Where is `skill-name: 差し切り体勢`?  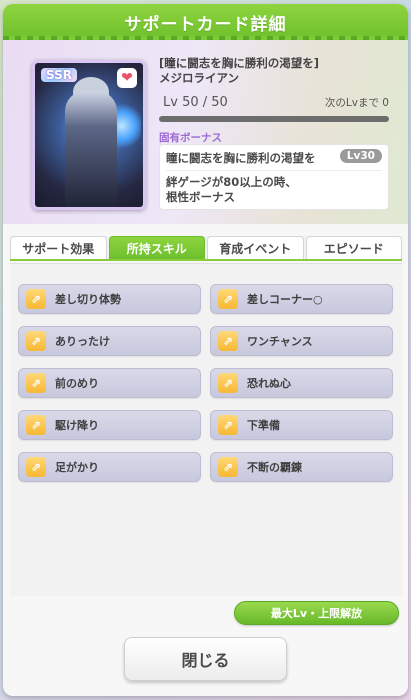
skill-name: 差し切り体勢 is located at coordinates (88, 299).